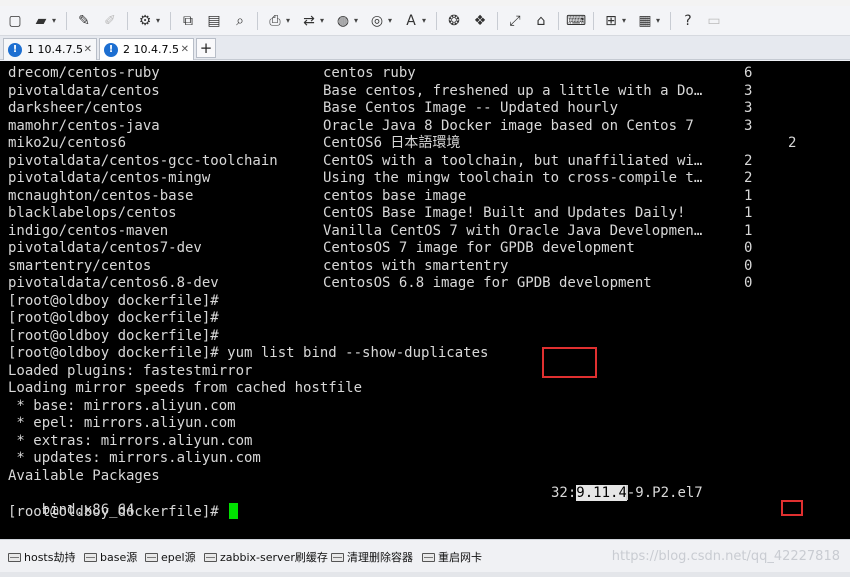 The width and height of the screenshot is (850, 577). Describe the element at coordinates (576, 21) in the screenshot. I see `keyboard-icon: ⌨` at that location.